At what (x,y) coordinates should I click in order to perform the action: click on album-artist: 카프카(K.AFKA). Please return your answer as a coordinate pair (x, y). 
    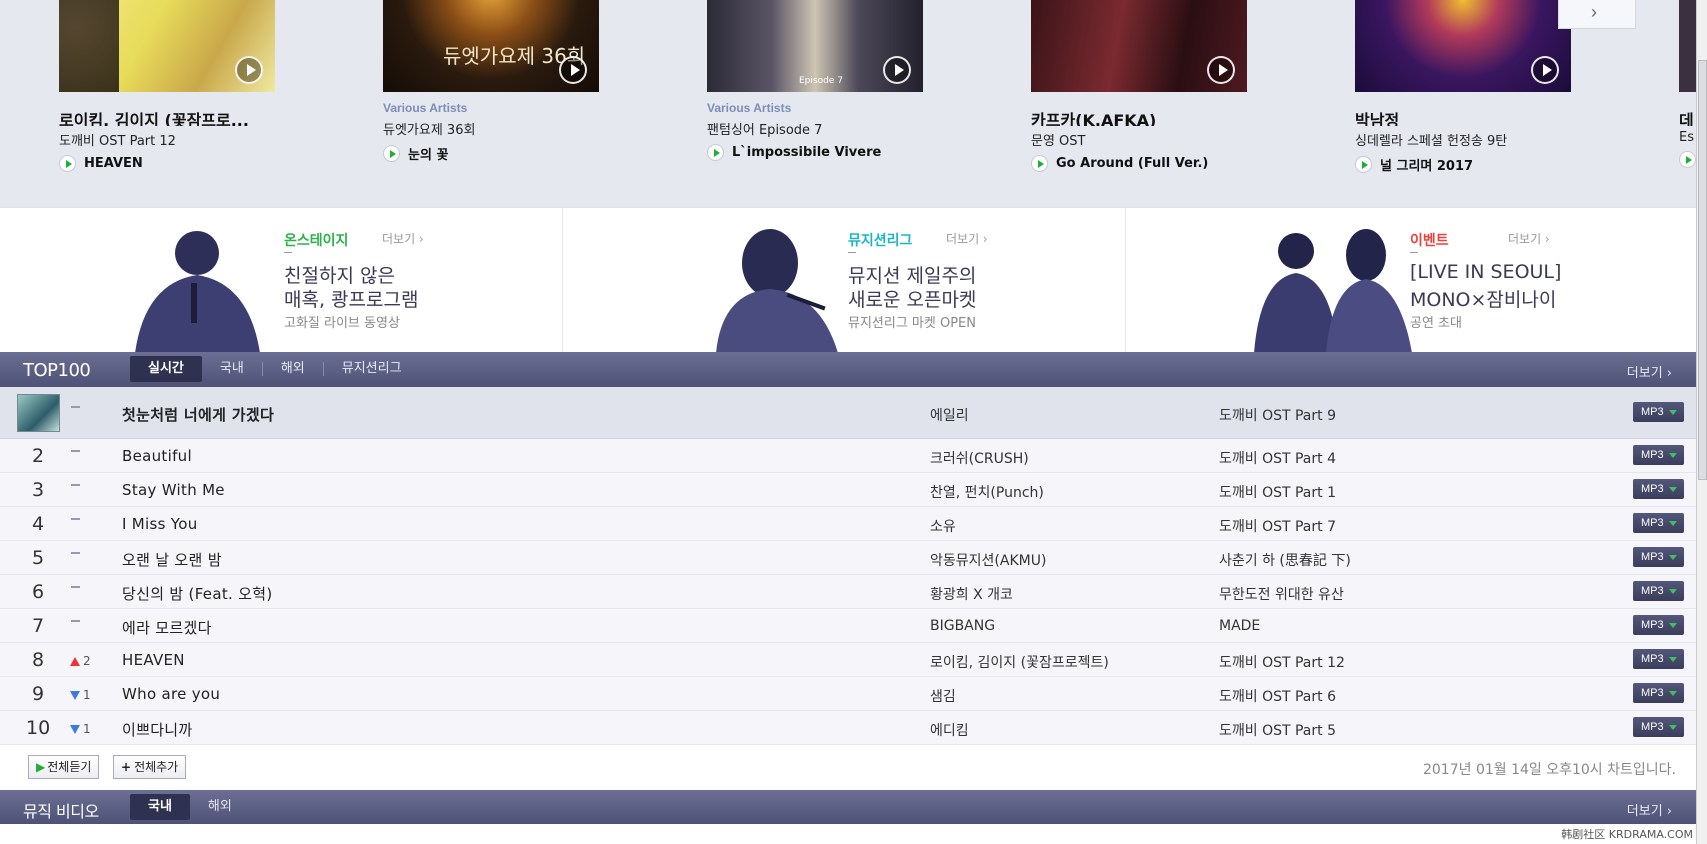
    Looking at the image, I should click on (1151, 116).